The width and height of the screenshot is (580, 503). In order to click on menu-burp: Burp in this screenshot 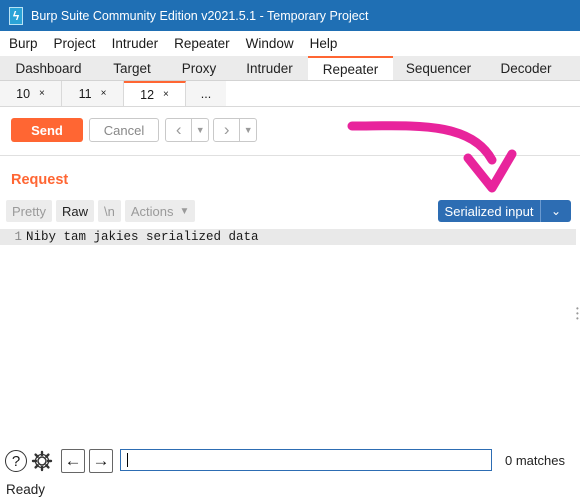, I will do `click(23, 43)`.